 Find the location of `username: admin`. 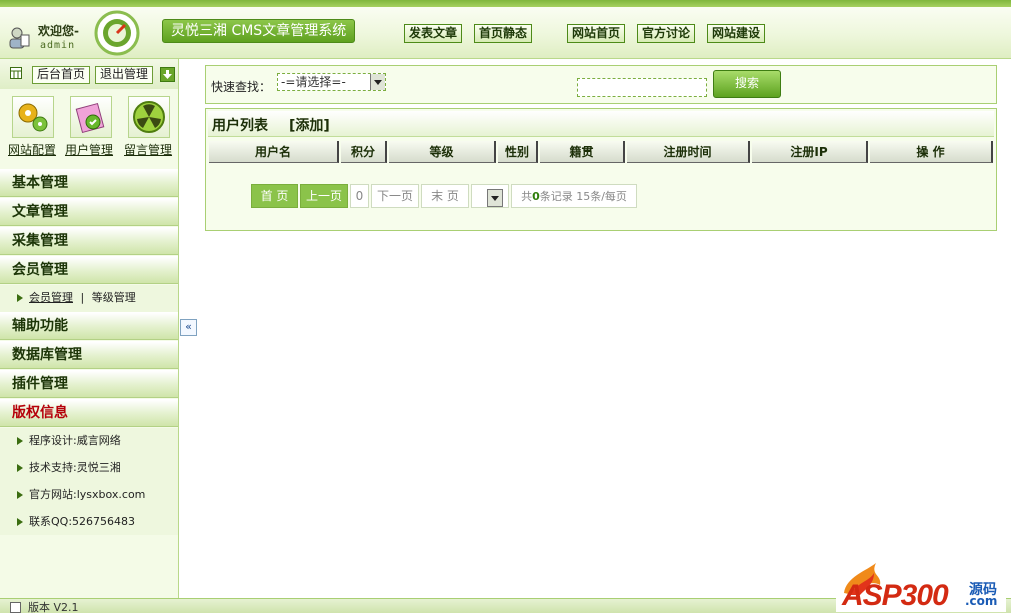

username: admin is located at coordinates (58, 45).